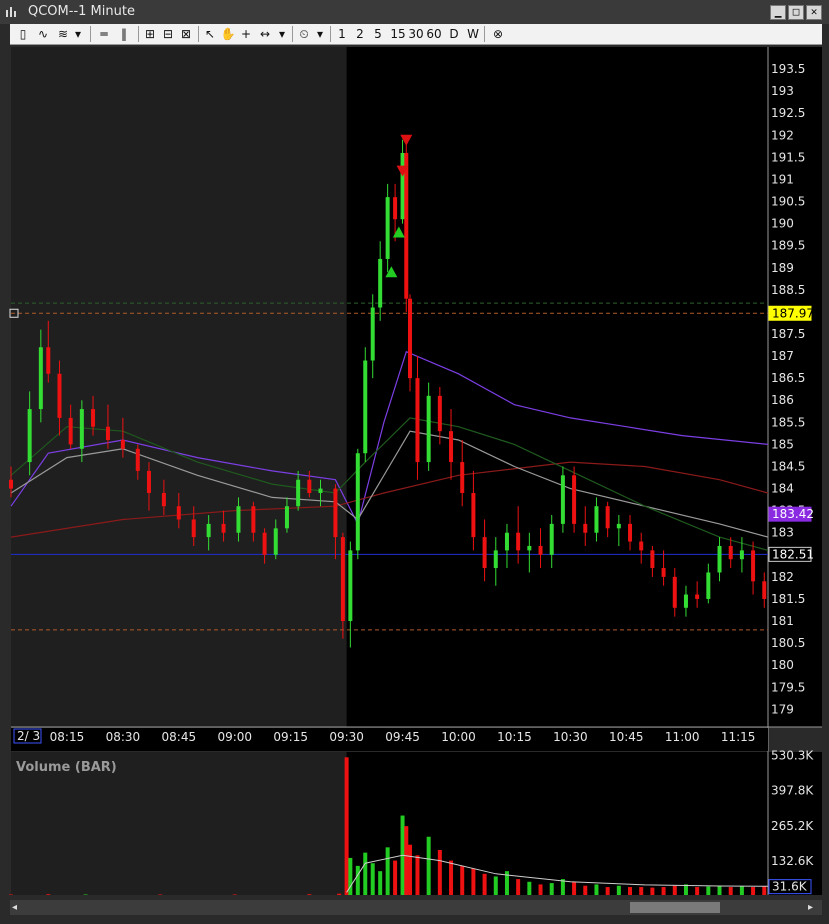  I want to click on volume-tick-label: 397.8K, so click(792, 791).